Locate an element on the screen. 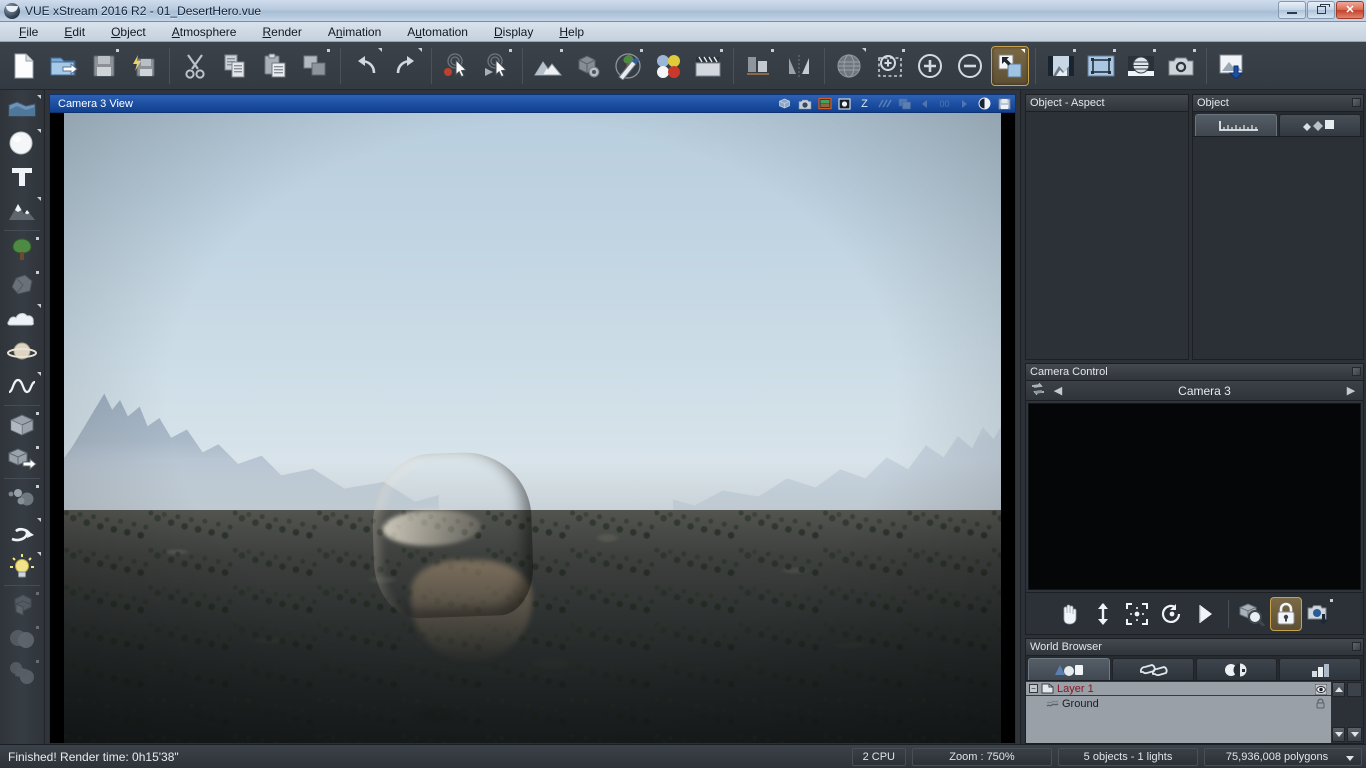 The height and width of the screenshot is (768, 1366). scroll-up-button is located at coordinates (1338, 689).